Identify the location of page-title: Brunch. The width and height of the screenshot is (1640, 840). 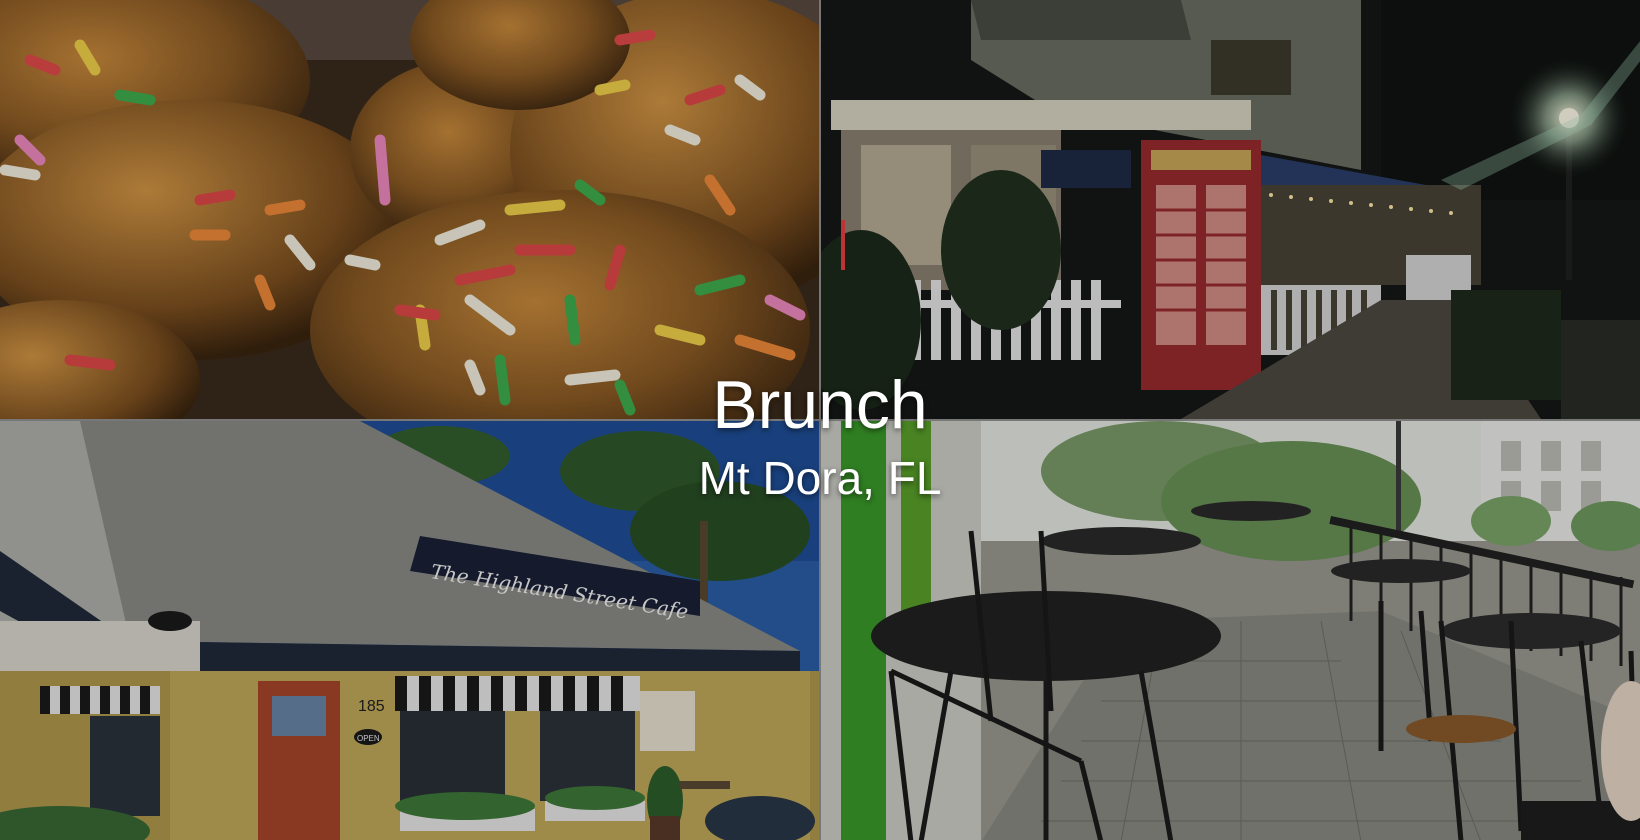
(820, 405).